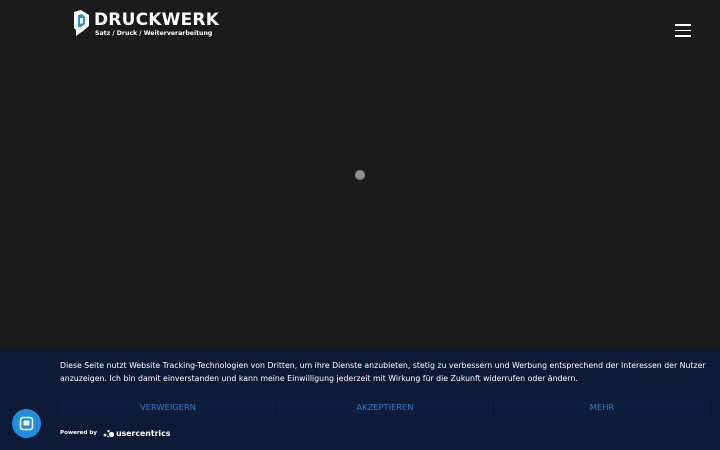  Describe the element at coordinates (360, 175) in the screenshot. I see `loading-dot-icon` at that location.